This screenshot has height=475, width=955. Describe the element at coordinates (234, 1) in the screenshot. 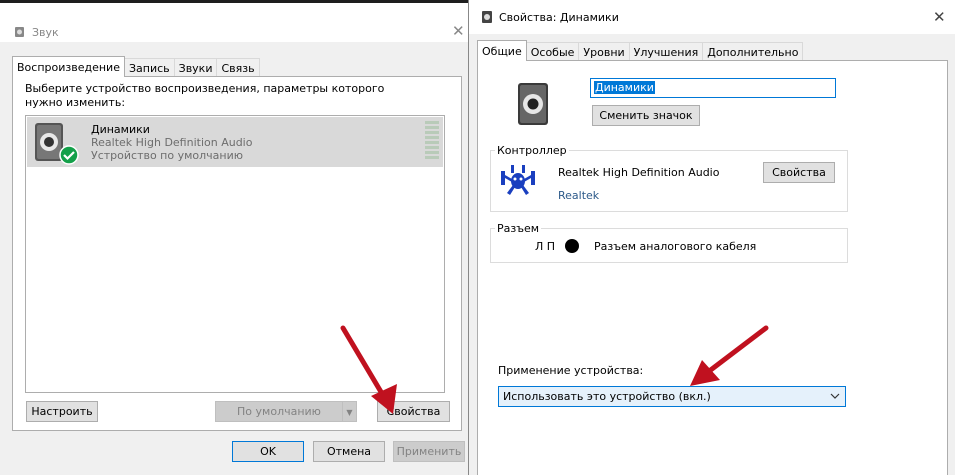

I see `sound-window-top-edge` at that location.